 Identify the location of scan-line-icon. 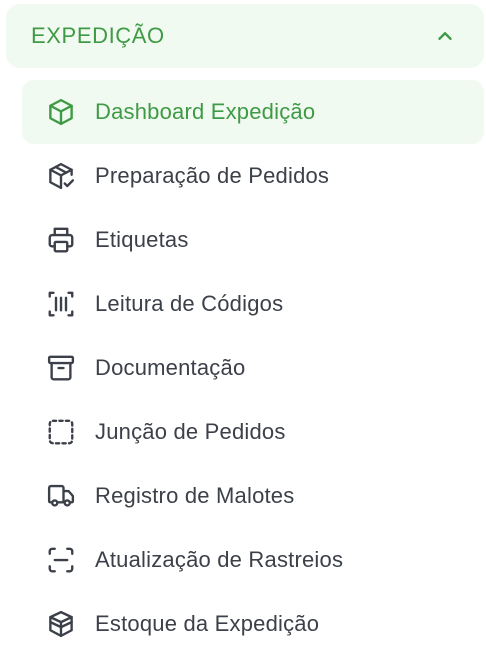
(61, 560).